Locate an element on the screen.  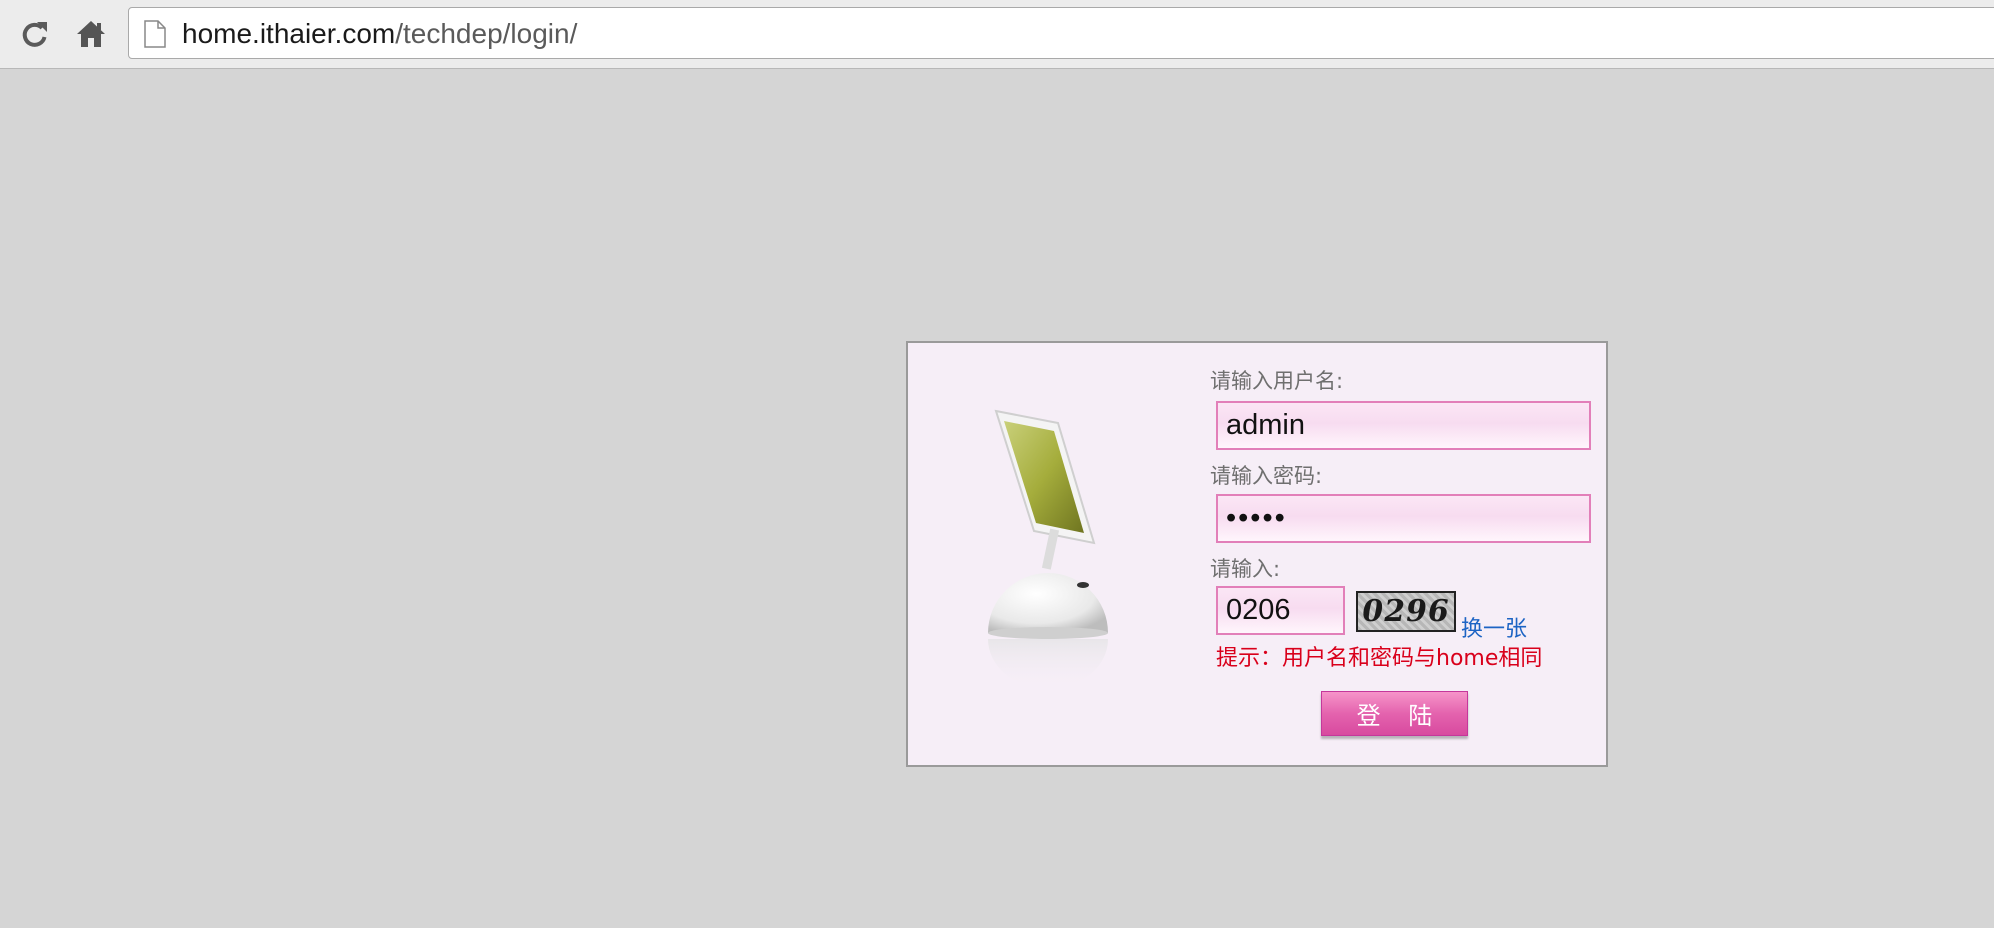
login-hint: 提示：用户名和密码与home相同 is located at coordinates (1379, 658).